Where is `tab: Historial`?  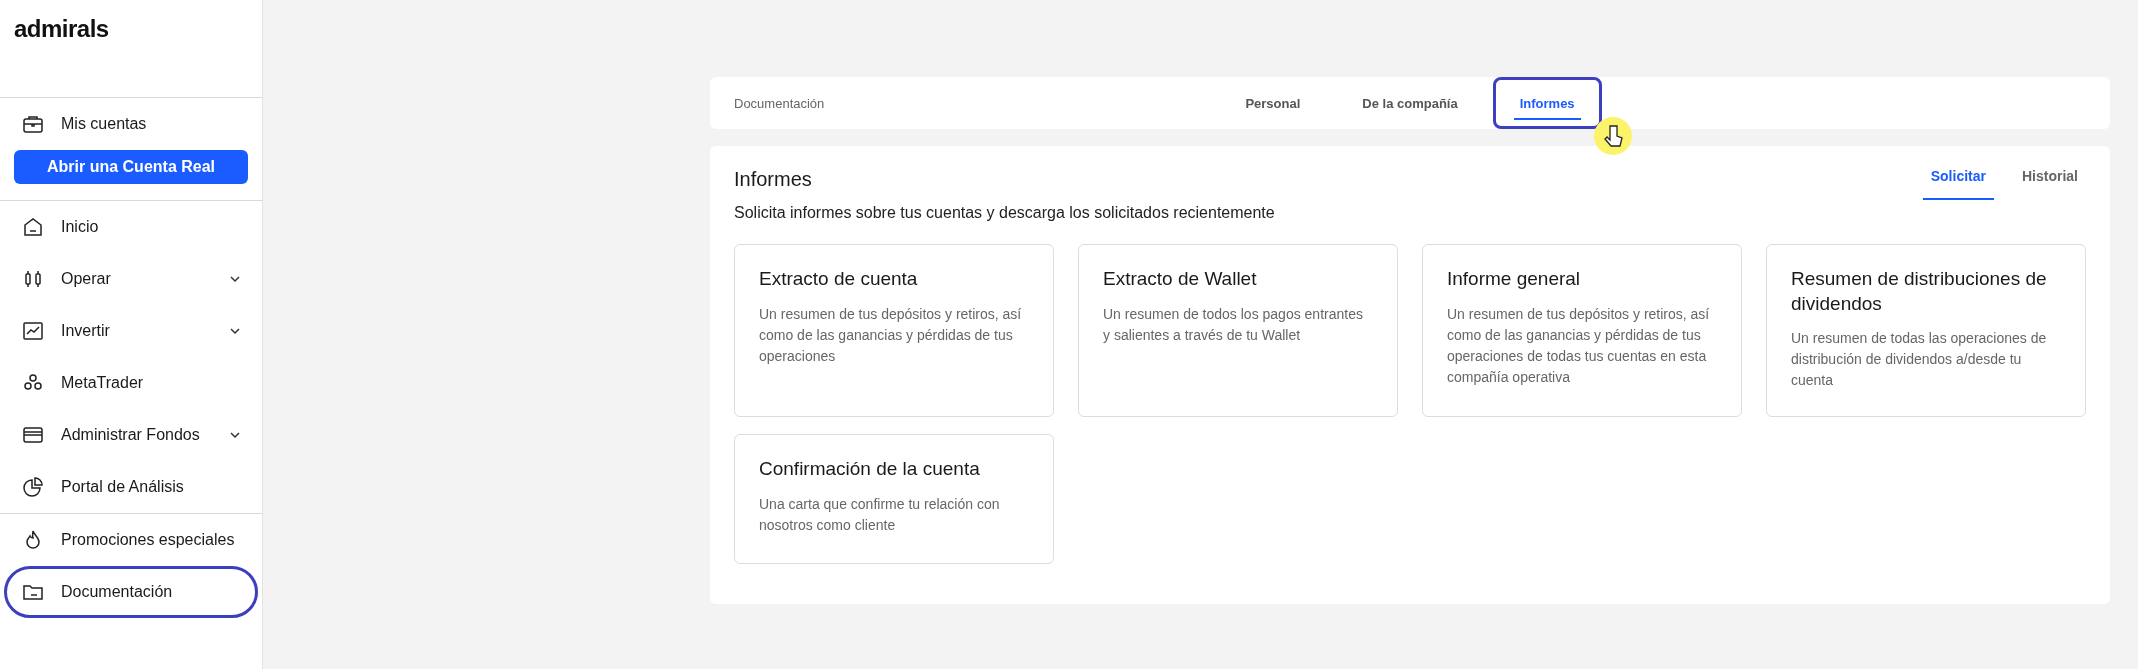
tab: Historial is located at coordinates (2050, 178).